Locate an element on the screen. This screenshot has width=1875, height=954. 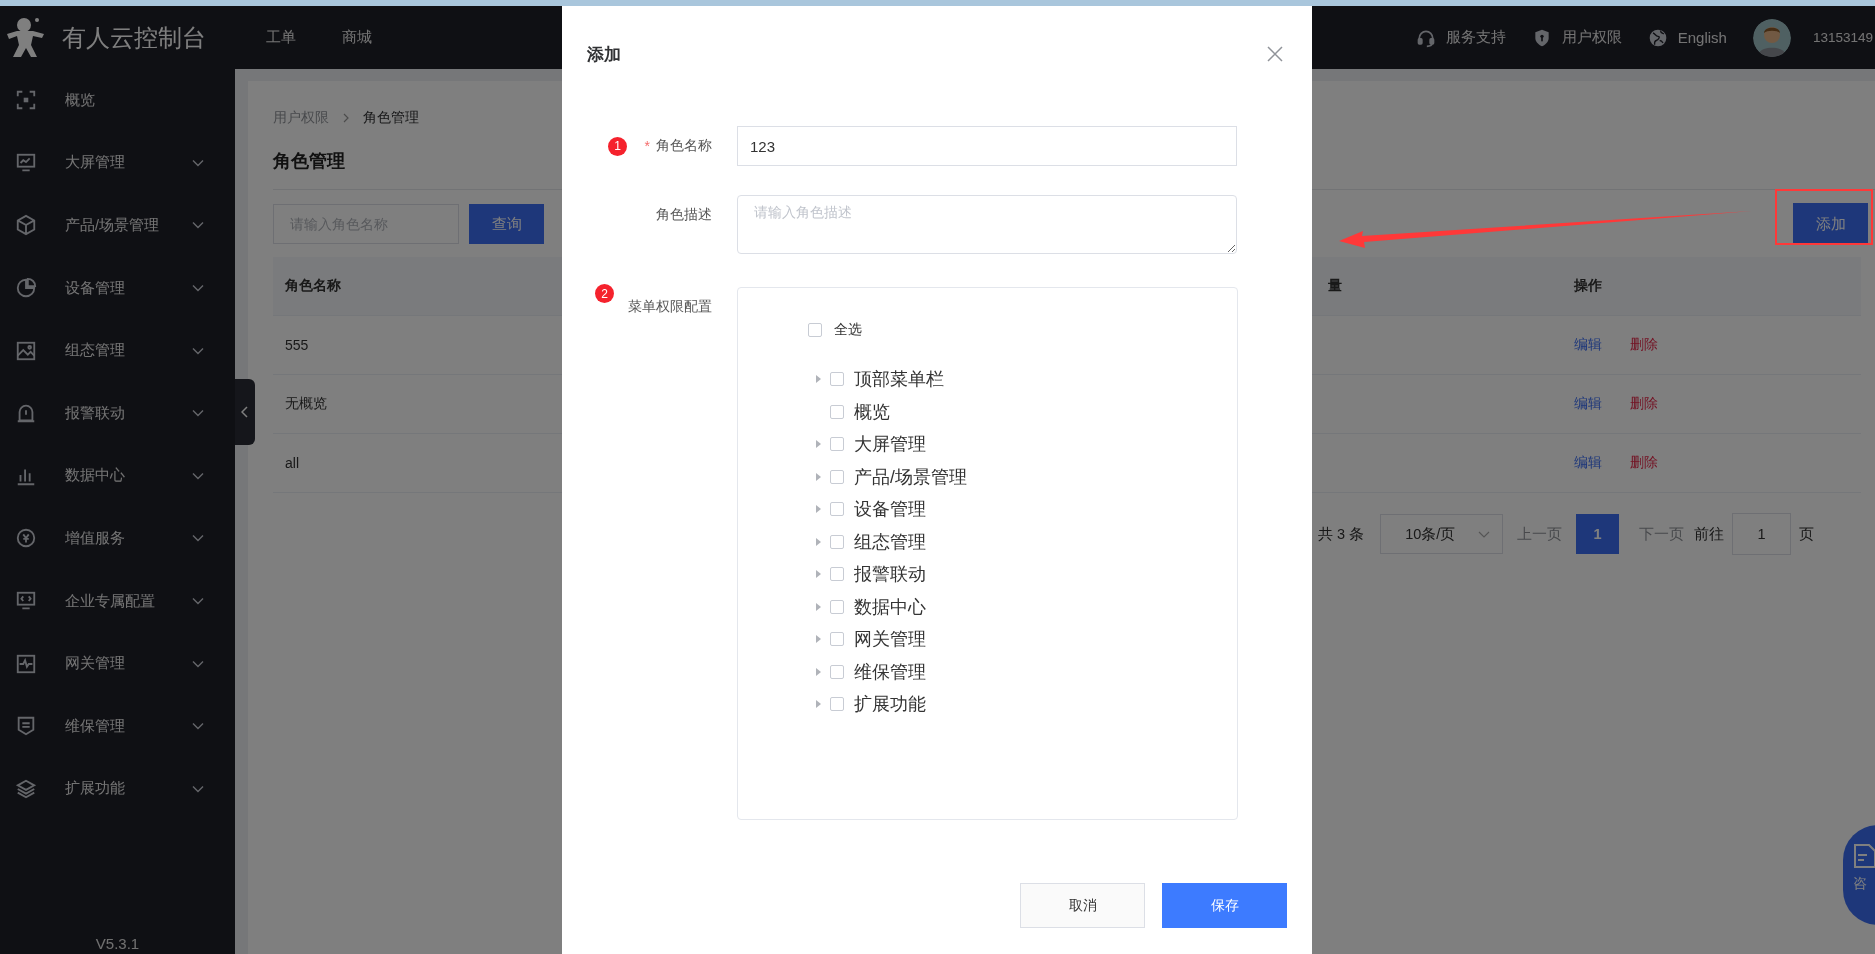
sidebar-item: 报警联动 is located at coordinates (117, 413).